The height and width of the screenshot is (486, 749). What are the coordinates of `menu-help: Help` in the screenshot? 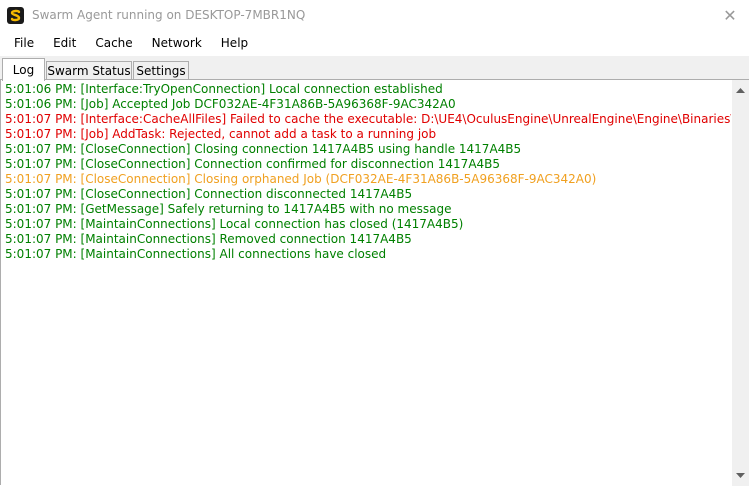 It's located at (234, 43).